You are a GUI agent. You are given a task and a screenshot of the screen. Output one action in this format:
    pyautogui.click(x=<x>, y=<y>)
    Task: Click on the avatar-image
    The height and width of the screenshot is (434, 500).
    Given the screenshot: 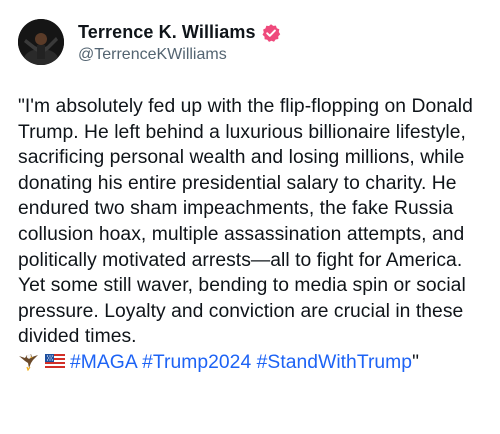 What is the action you would take?
    pyautogui.click(x=41, y=42)
    